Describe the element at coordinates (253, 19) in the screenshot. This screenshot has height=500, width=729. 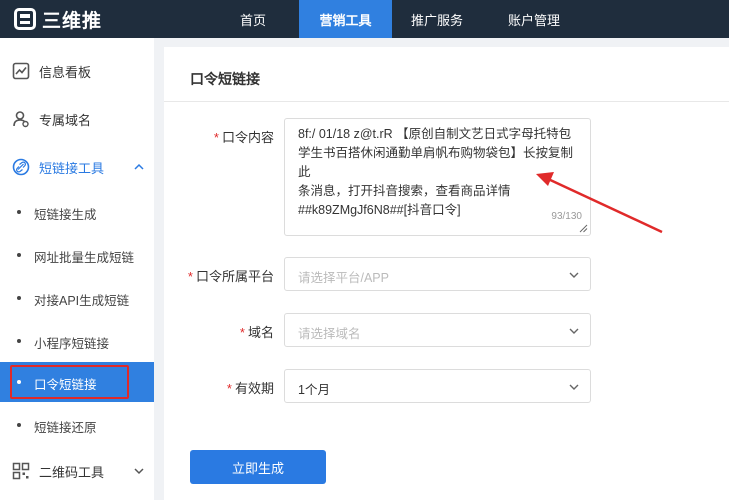
I see `nav-home: 首页` at that location.